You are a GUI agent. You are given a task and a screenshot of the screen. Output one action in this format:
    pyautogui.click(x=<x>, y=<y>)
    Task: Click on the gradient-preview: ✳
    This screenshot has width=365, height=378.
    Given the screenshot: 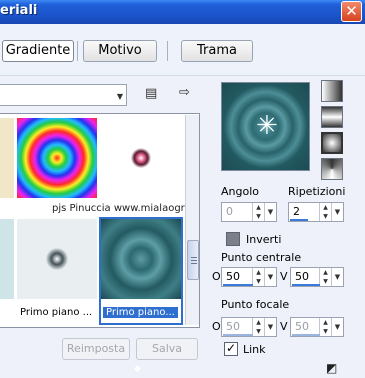 What is the action you would take?
    pyautogui.click(x=265, y=126)
    